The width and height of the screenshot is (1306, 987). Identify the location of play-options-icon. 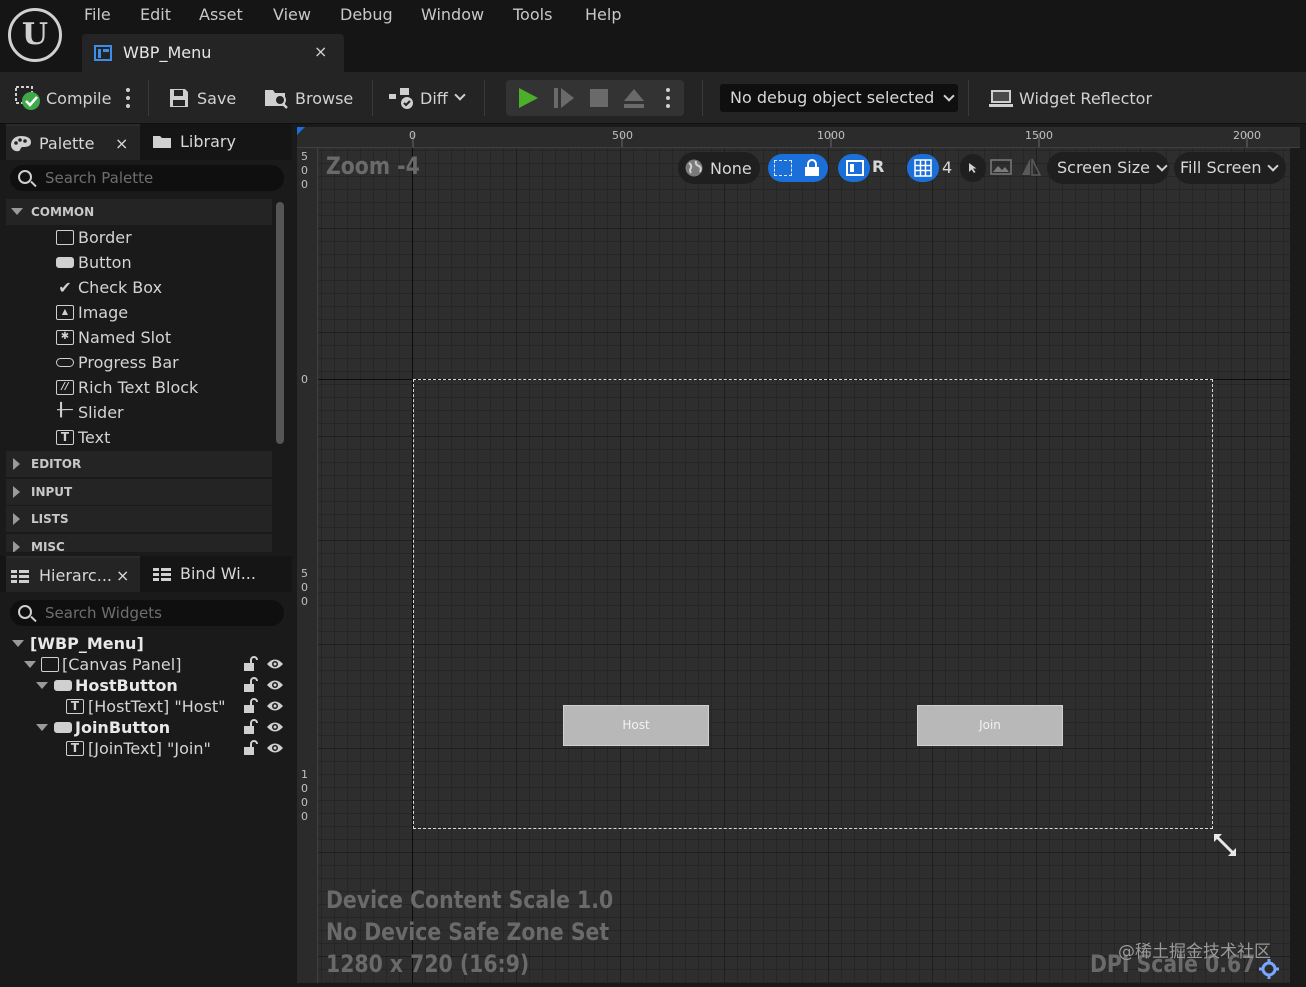
(668, 98).